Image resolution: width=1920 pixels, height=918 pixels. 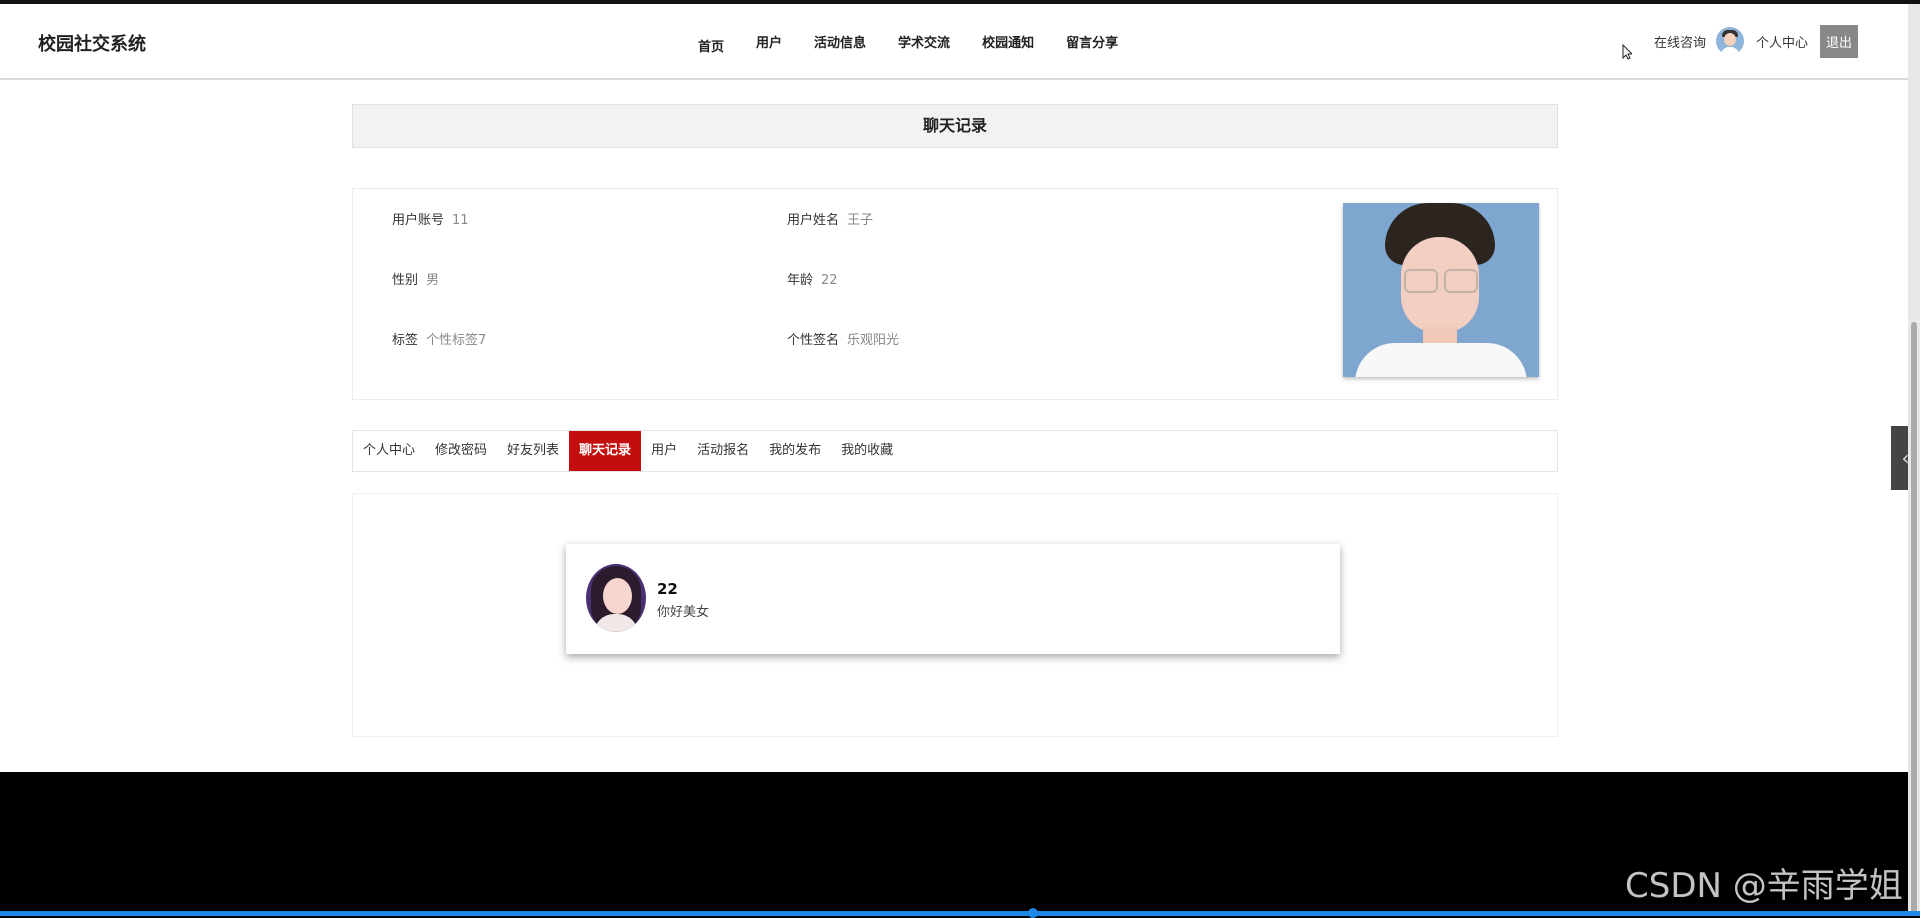 I want to click on chat-record-card: 22 你好美女, so click(x=953, y=599).